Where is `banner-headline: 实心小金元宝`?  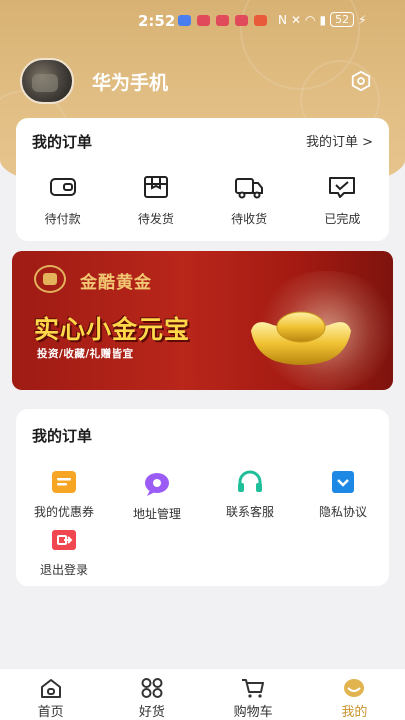
banner-headline: 实心小金元宝 is located at coordinates (112, 329).